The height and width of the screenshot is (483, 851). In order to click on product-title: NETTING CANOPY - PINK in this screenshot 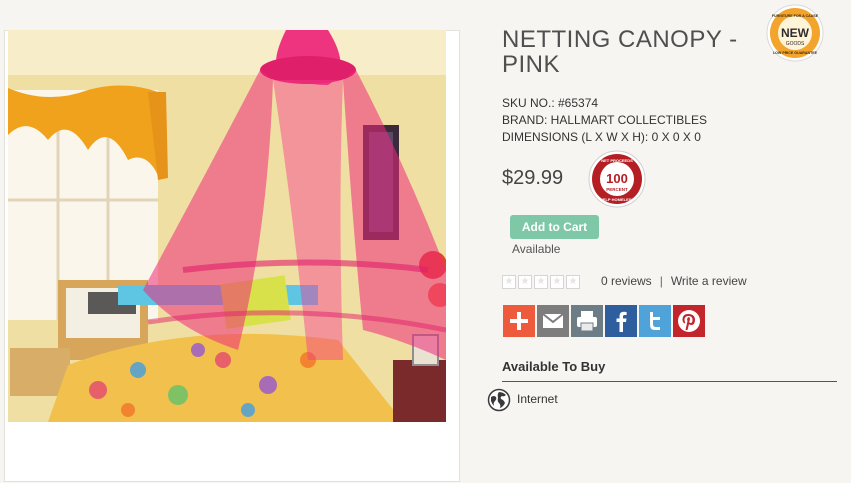, I will do `click(620, 52)`.